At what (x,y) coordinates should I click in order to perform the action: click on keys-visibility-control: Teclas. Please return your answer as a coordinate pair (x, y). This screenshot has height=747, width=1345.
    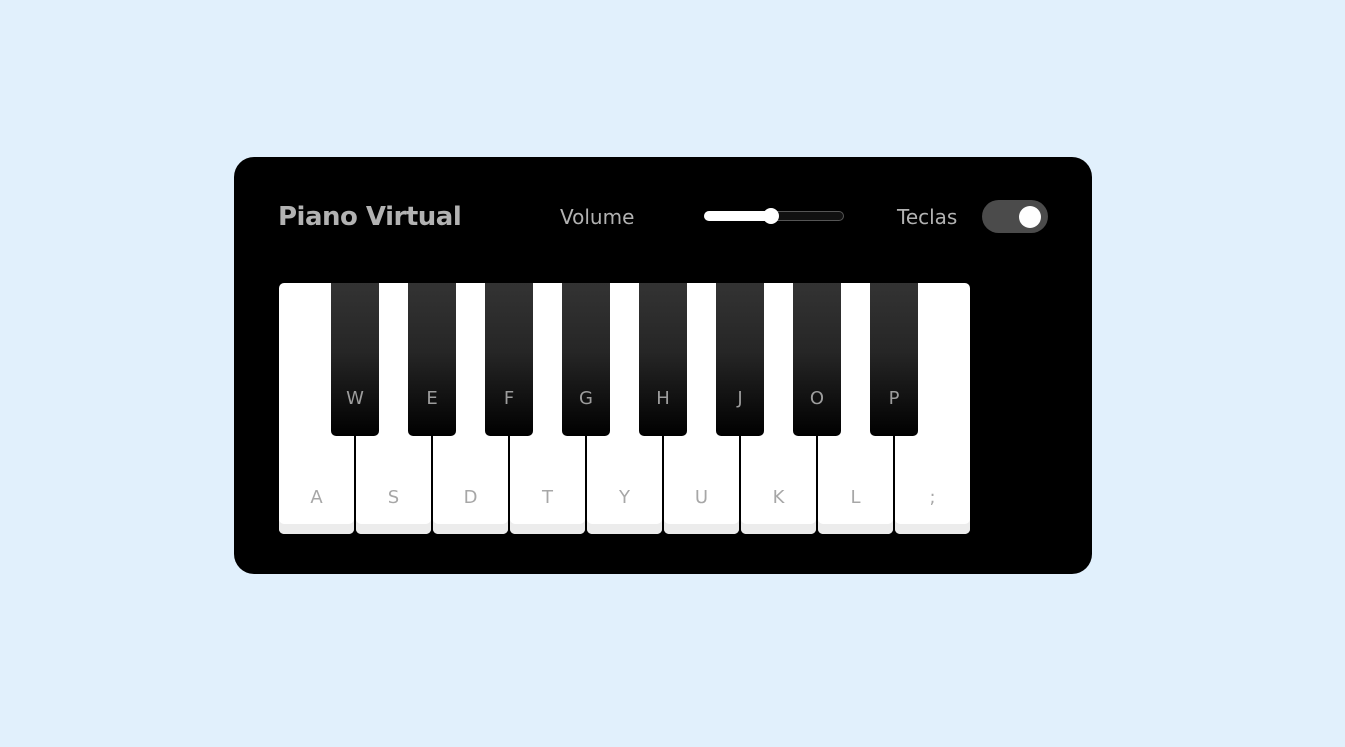
    Looking at the image, I should click on (972, 217).